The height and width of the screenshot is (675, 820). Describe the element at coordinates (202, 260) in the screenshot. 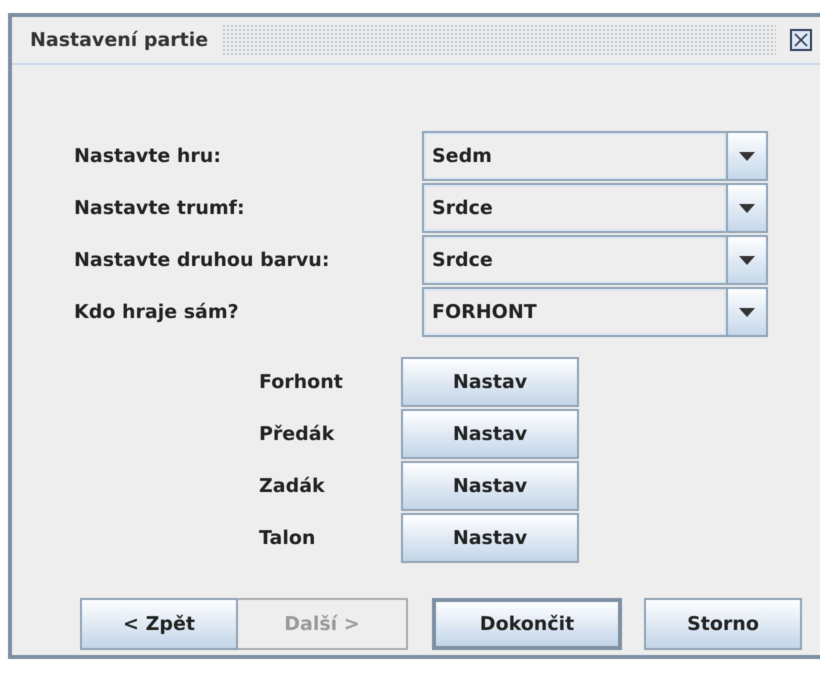

I see `setting-label: Nastavte druhou barvu:` at that location.